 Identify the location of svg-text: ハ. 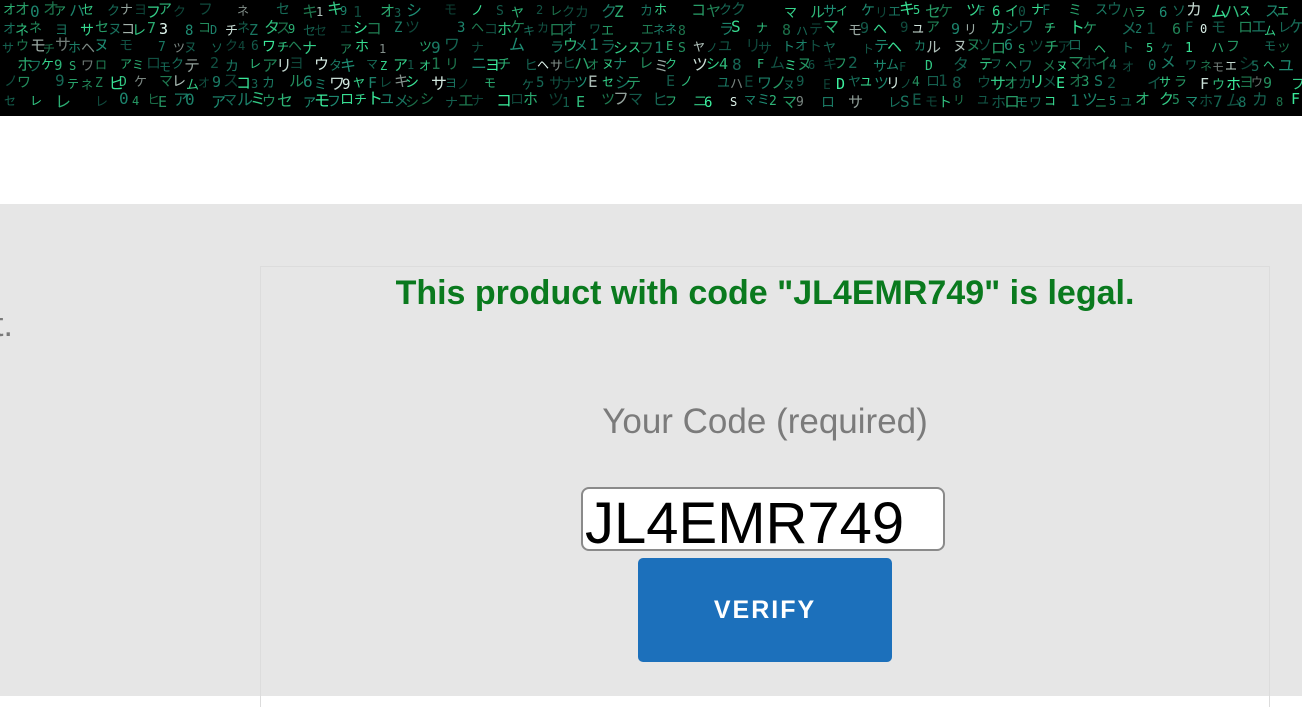
(1217, 48).